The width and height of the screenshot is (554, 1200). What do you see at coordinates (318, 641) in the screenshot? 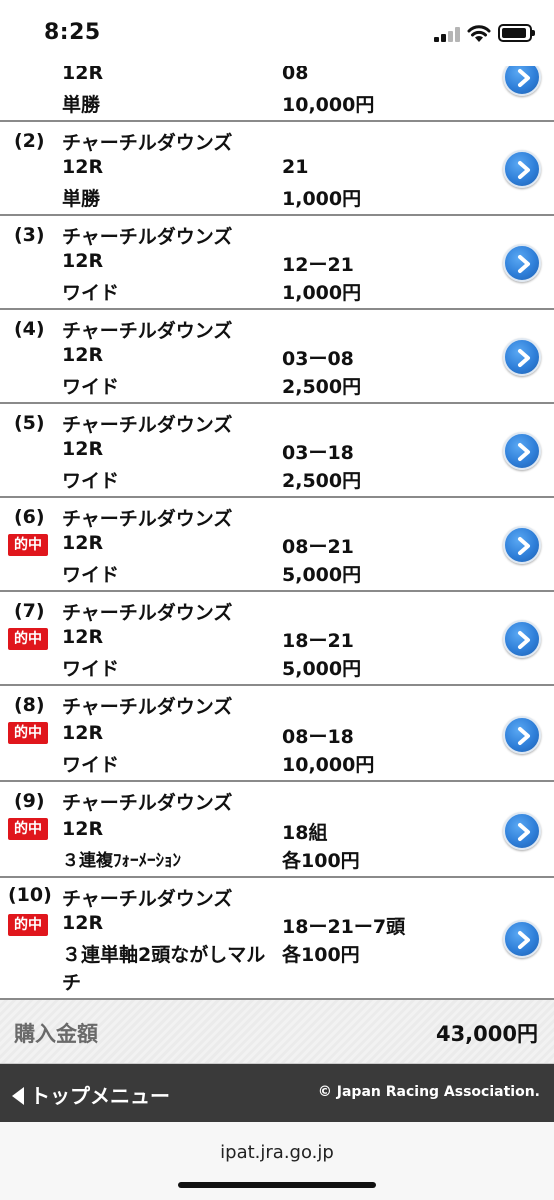
I see `horse-combination: 18ー21` at bounding box center [318, 641].